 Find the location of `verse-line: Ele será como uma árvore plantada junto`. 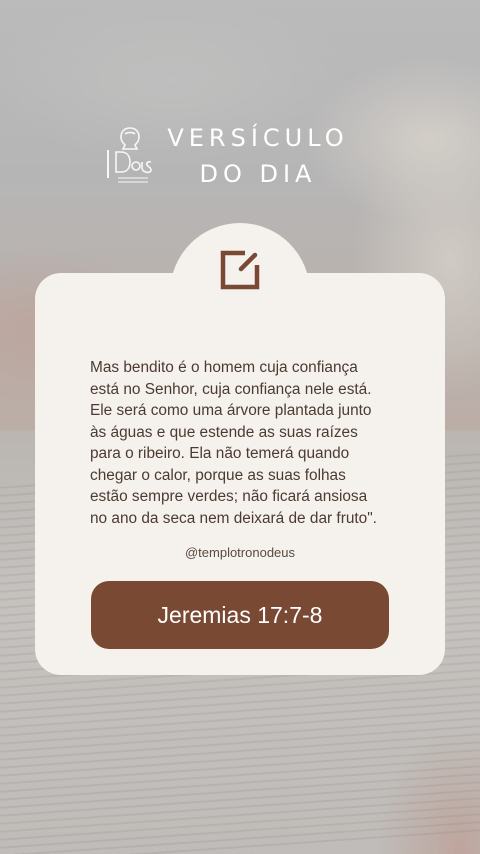

verse-line: Ele será como uma árvore plantada junto is located at coordinates (231, 410).